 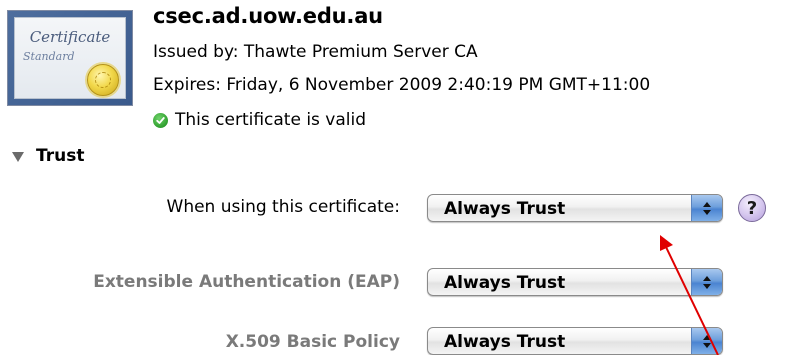 I want to click on certificate-icon: Certificate Standard, so click(x=70, y=58).